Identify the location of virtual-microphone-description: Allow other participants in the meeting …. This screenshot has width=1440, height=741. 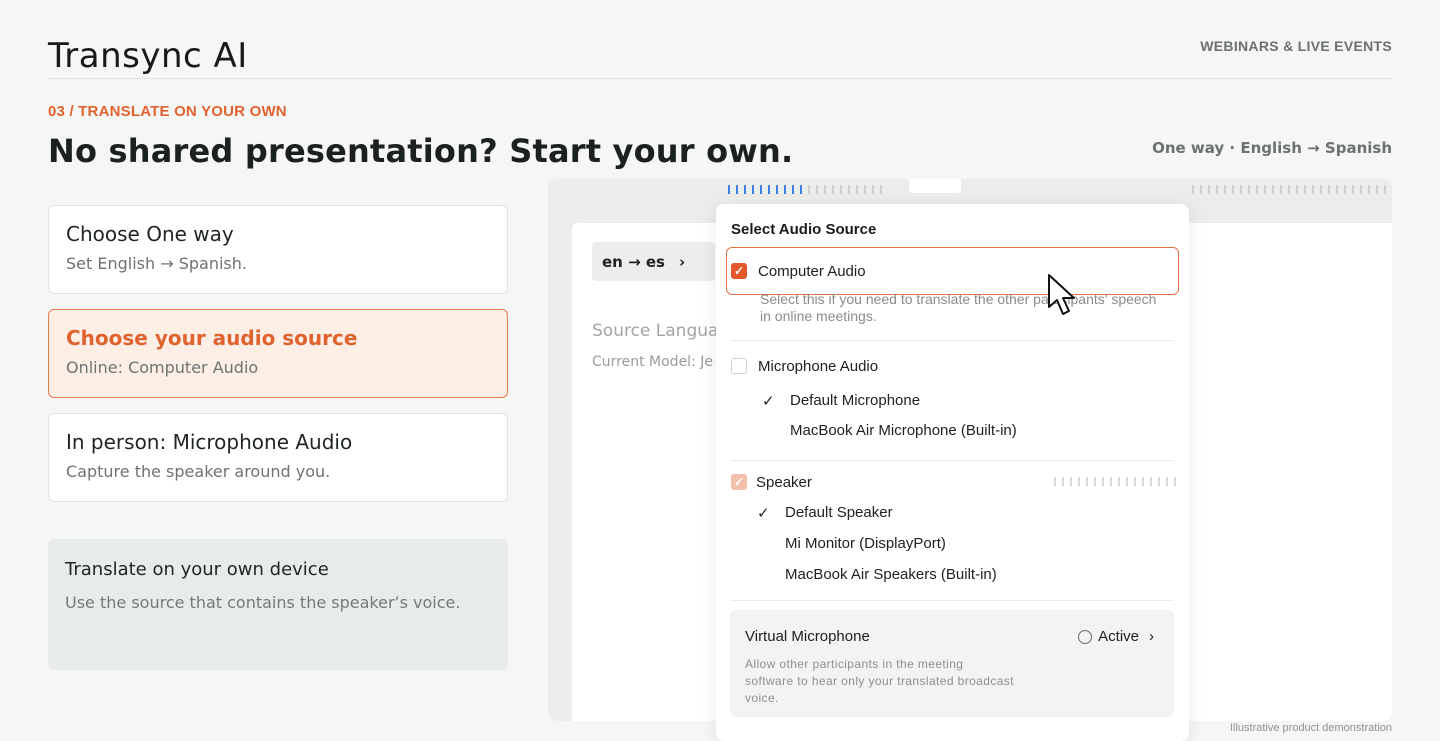
(879, 681).